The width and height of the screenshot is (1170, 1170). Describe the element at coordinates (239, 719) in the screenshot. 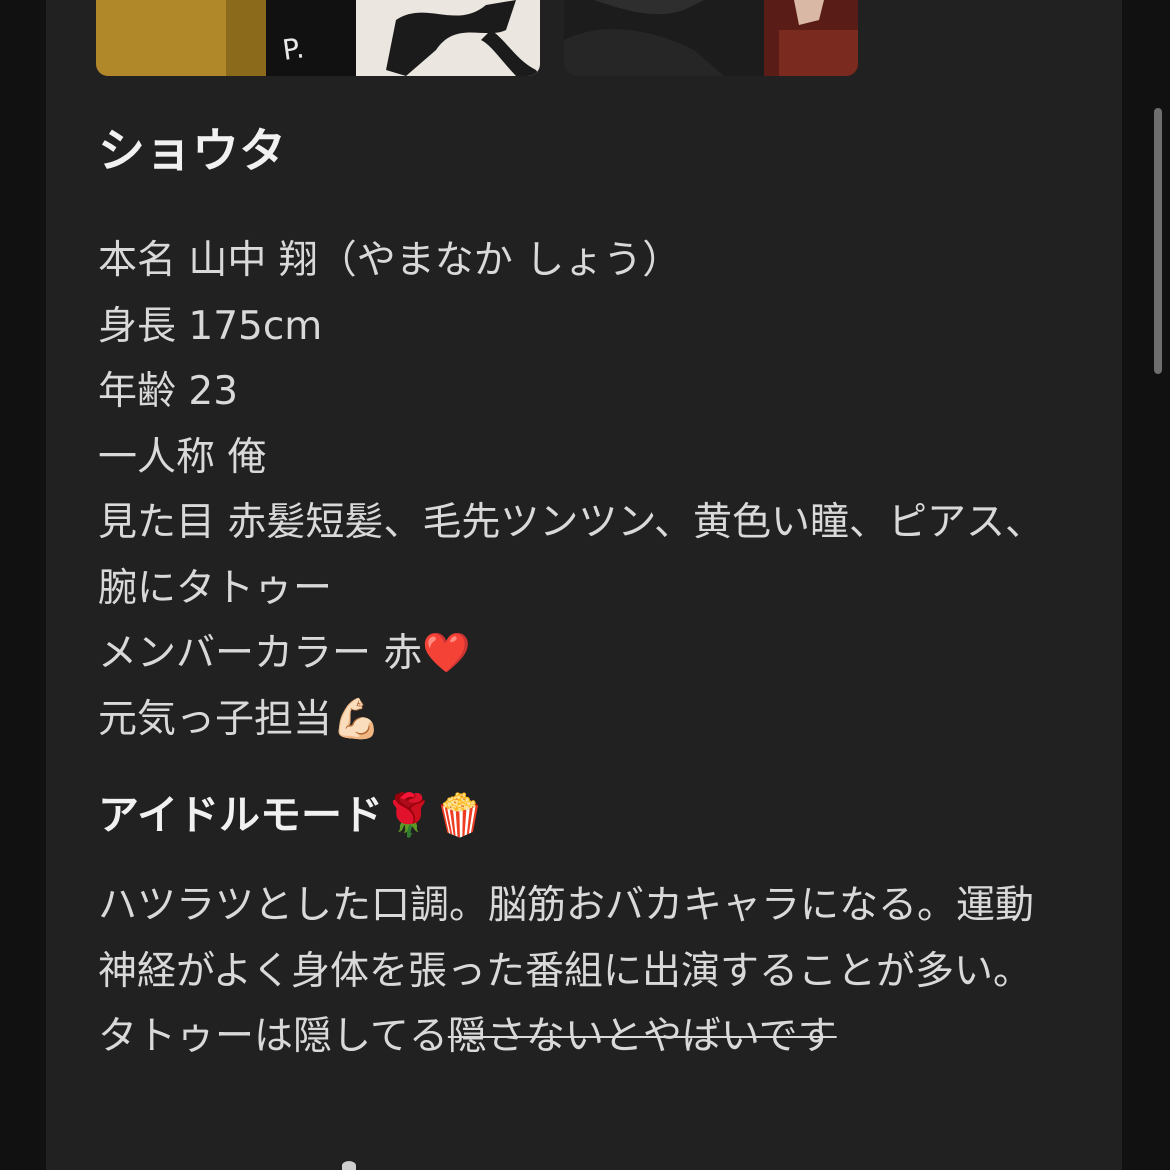

I see `profile-role: 元気っ子担当💪🏻` at that location.